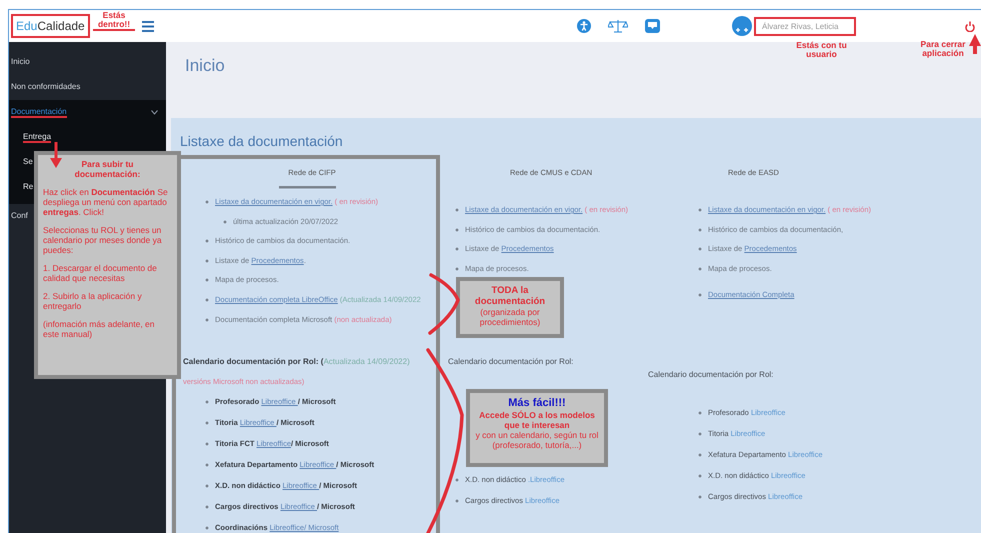 Image resolution: width=981 pixels, height=533 pixels. What do you see at coordinates (93, 301) in the screenshot?
I see `callout-text: 2. Subirlo a la aplicación y entregarlo` at bounding box center [93, 301].